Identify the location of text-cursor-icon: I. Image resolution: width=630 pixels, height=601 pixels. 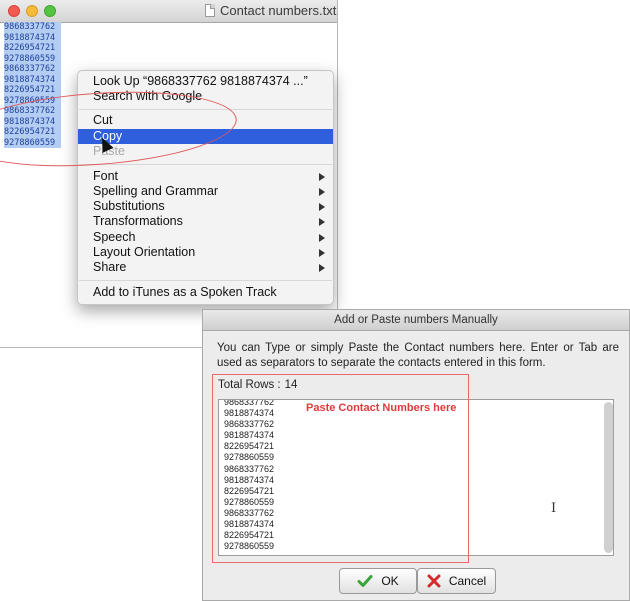
(554, 508).